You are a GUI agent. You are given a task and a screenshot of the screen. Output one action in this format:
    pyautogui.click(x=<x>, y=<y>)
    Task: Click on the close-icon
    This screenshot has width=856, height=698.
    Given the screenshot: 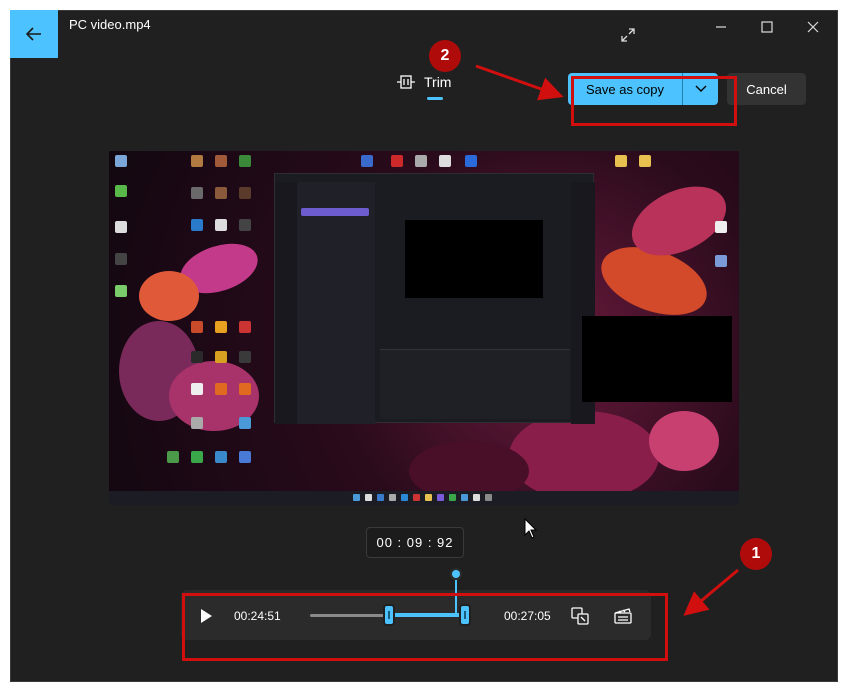 What is the action you would take?
    pyautogui.click(x=813, y=27)
    